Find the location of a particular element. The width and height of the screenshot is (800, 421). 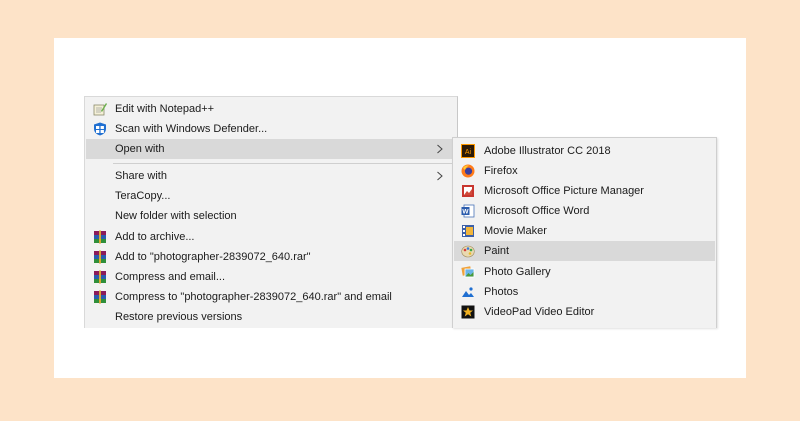

adobe-illustrator-icon: Ai is located at coordinates (468, 151).